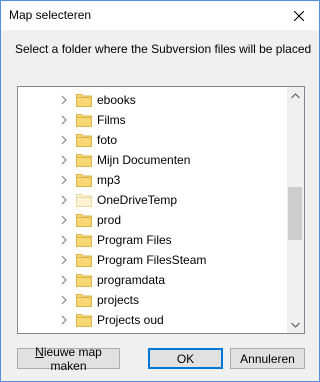 The image size is (320, 382). What do you see at coordinates (131, 280) in the screenshot?
I see `tree-item-label: programdata` at bounding box center [131, 280].